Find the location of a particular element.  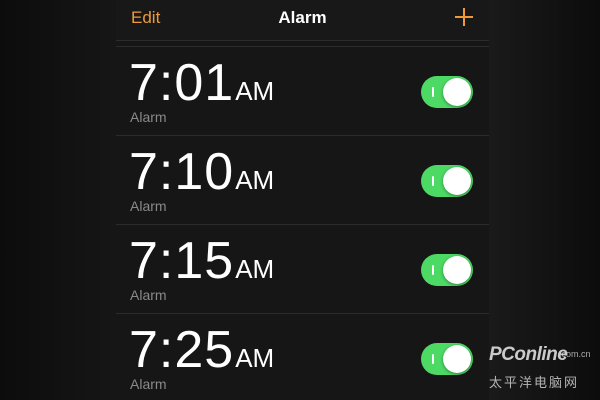

watermark: PConline .com.cn 太平洋电脑网 is located at coordinates (542, 367).